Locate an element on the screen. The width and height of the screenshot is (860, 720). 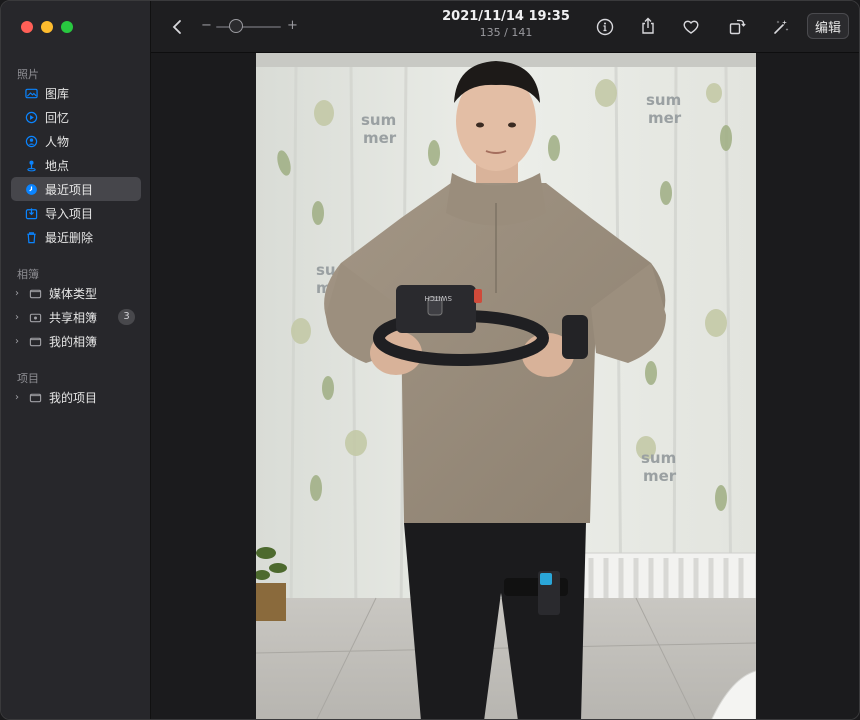
heart-icon is located at coordinates (691, 27).